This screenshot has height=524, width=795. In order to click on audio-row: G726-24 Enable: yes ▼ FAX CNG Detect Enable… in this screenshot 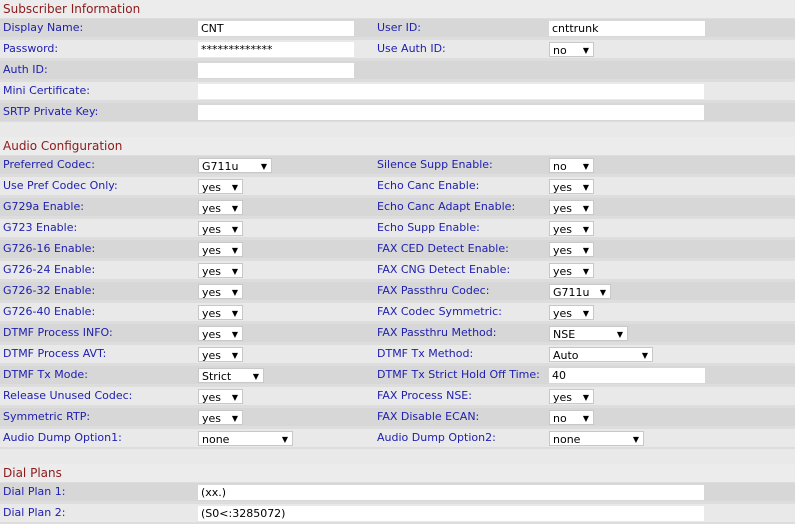, I will do `click(397, 270)`.